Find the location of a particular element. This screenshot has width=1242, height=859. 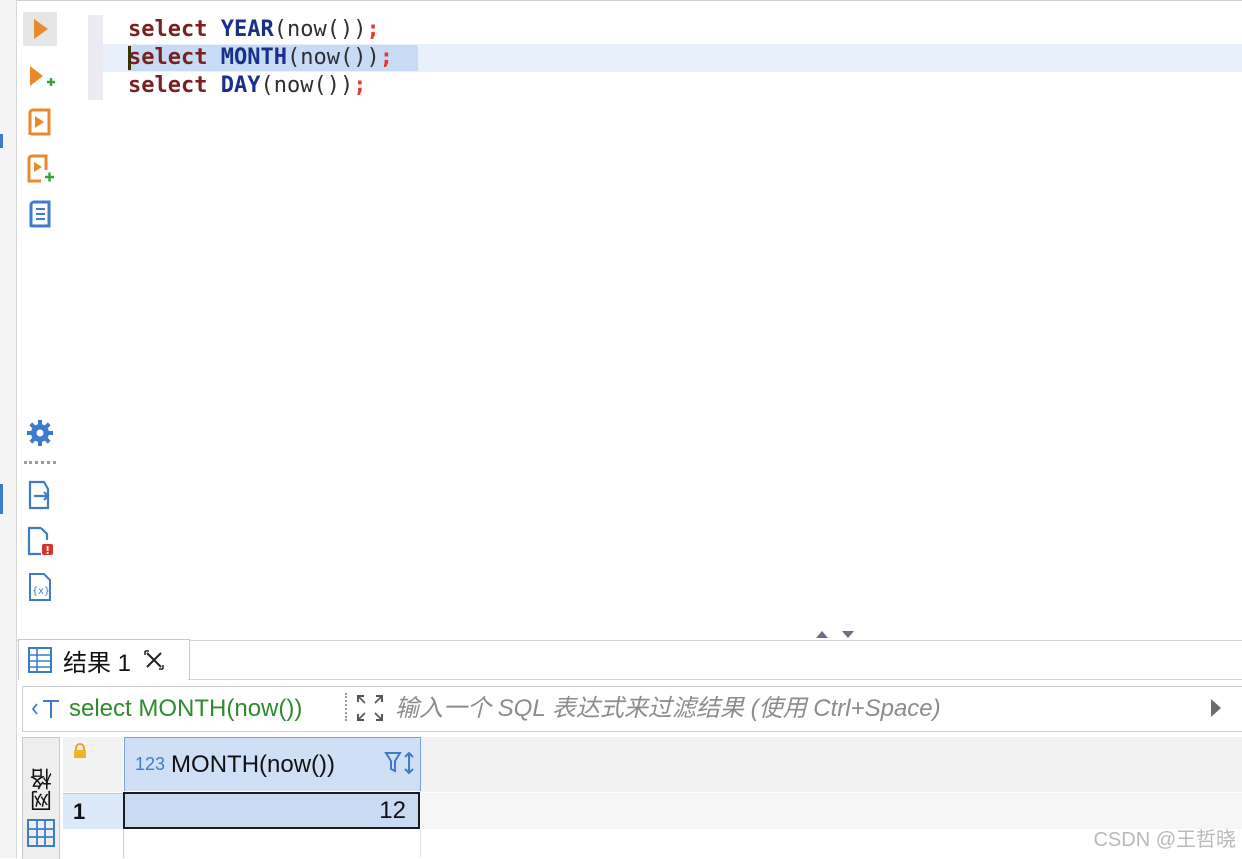

execute-statement-button is located at coordinates (40, 29).